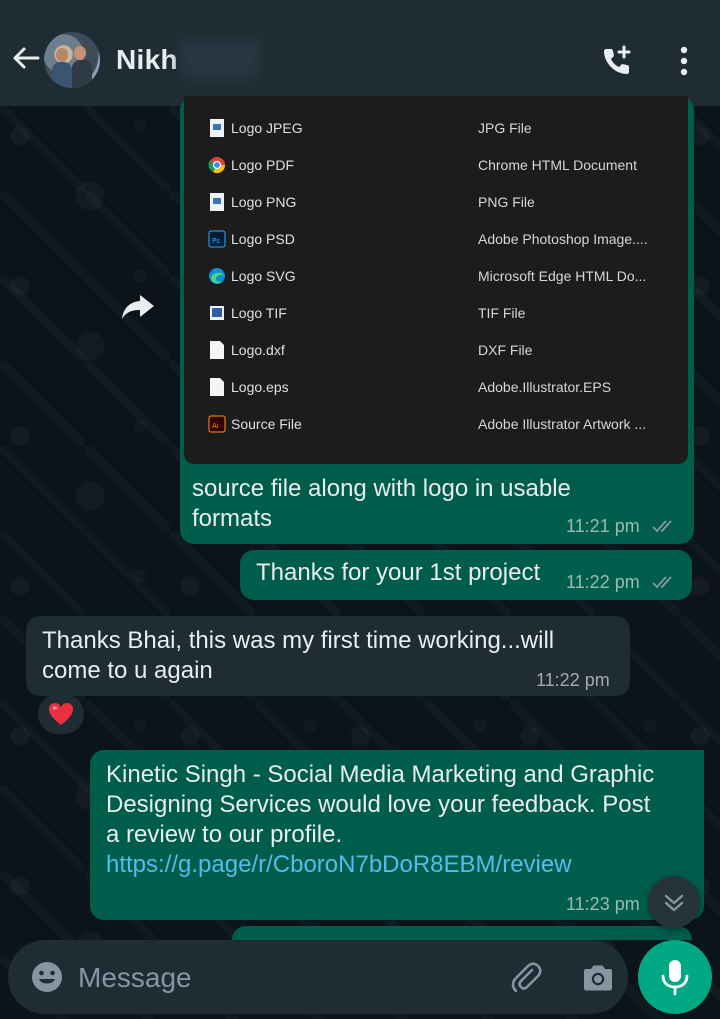 Image resolution: width=720 pixels, height=1019 pixels. What do you see at coordinates (47, 977) in the screenshot?
I see `emoji-icon` at bounding box center [47, 977].